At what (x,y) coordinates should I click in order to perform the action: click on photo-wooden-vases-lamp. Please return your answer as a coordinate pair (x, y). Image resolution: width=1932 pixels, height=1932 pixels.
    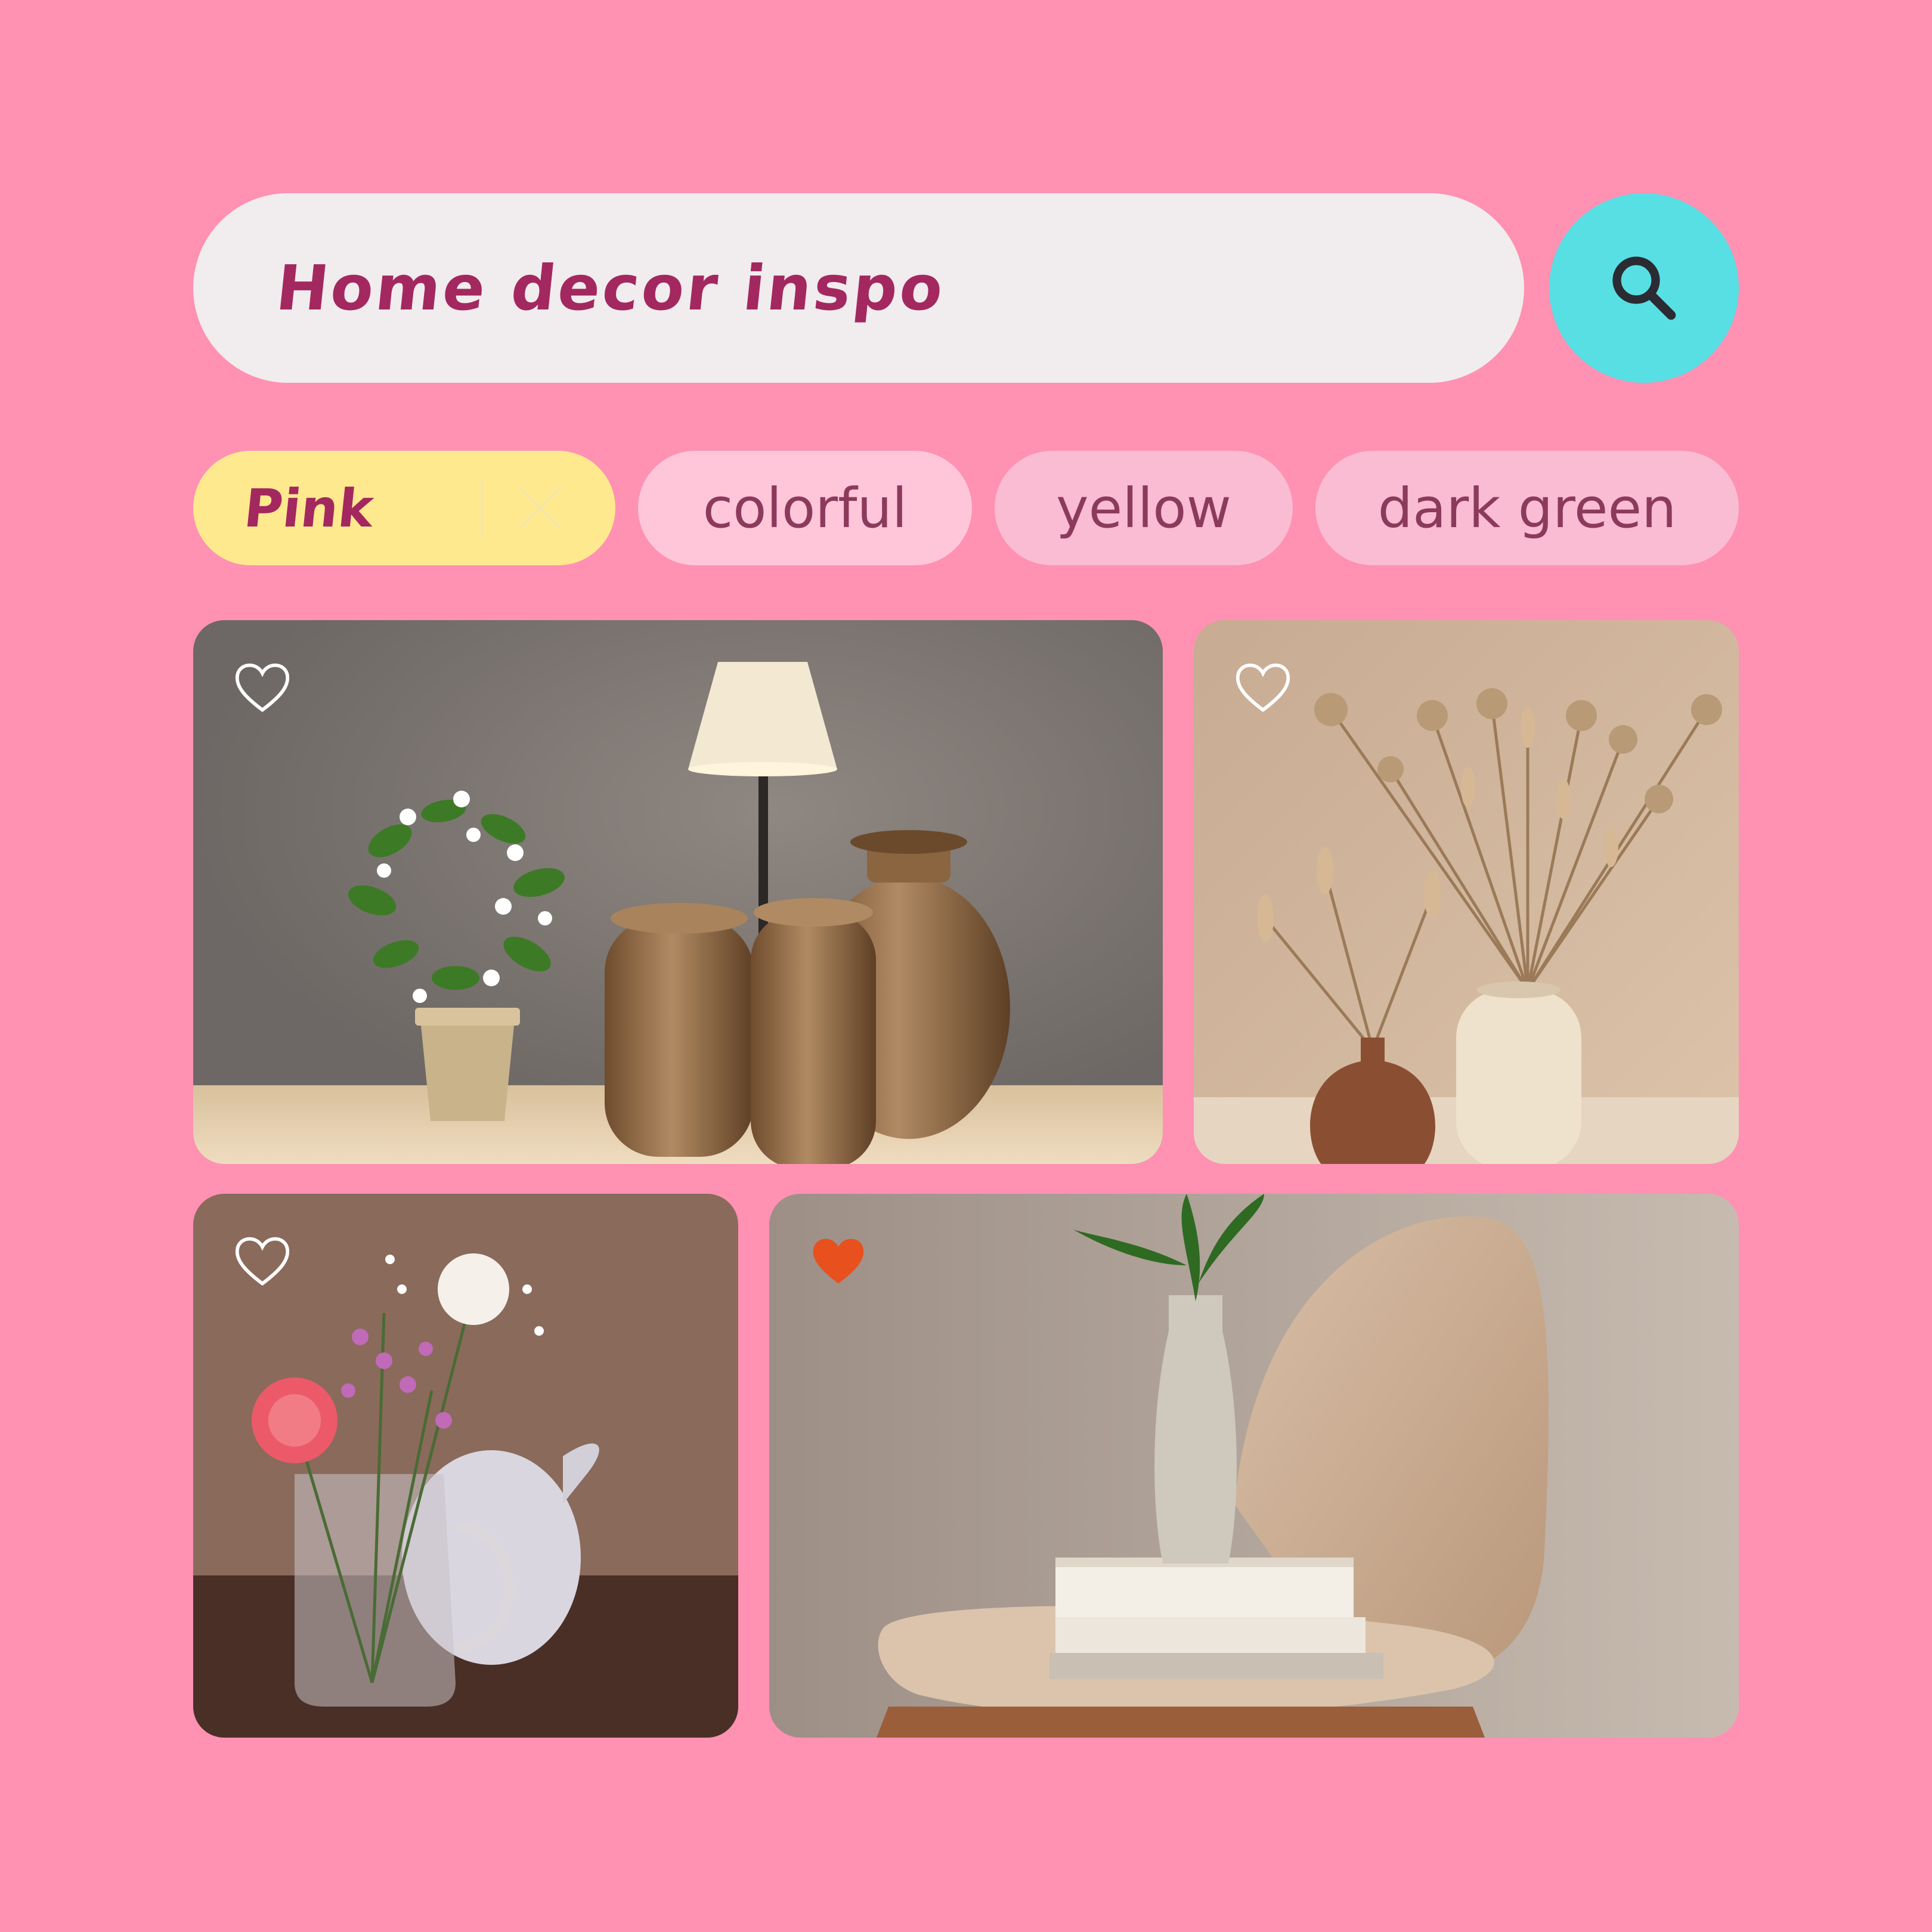
    Looking at the image, I should click on (678, 892).